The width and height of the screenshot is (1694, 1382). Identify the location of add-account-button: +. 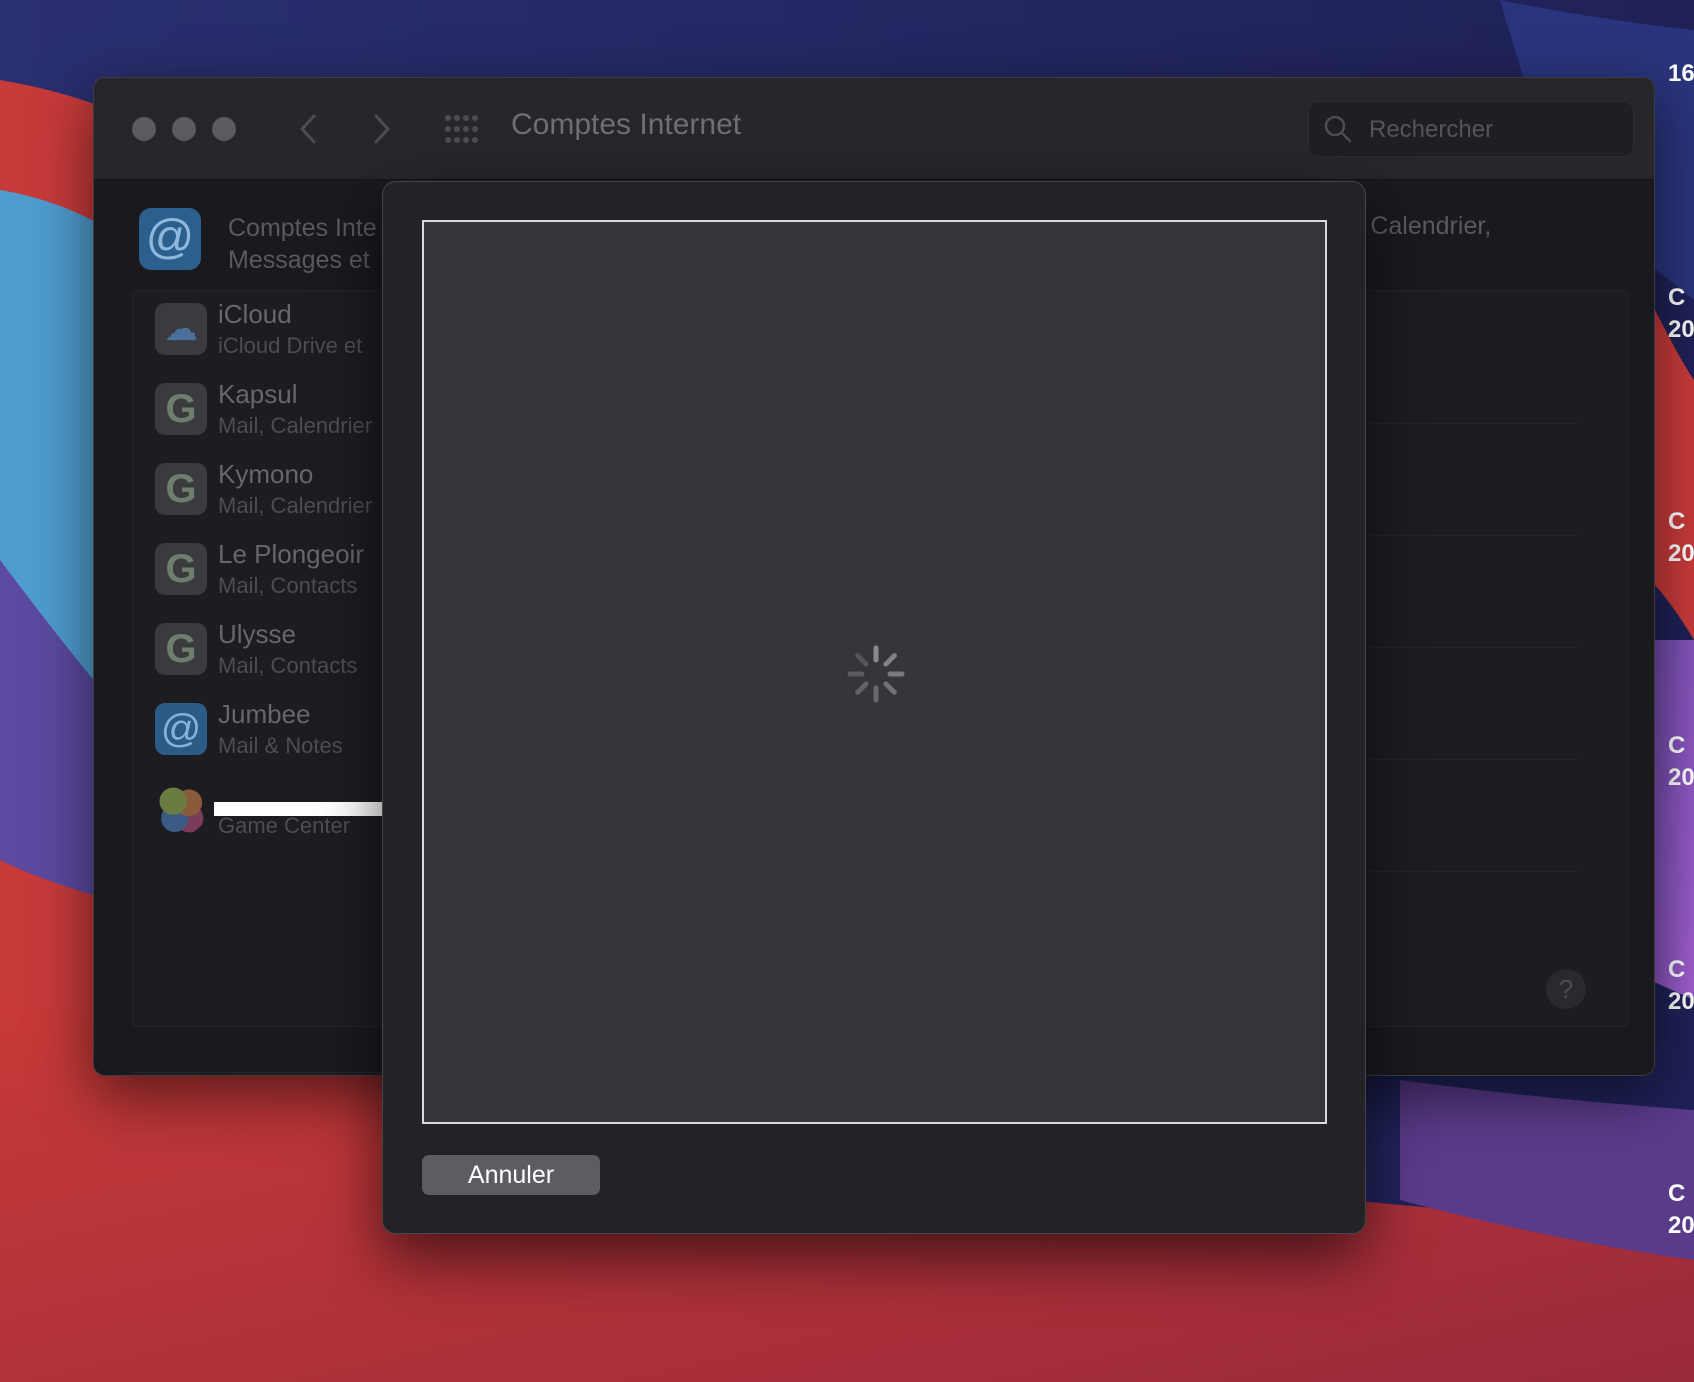
(158, 1074).